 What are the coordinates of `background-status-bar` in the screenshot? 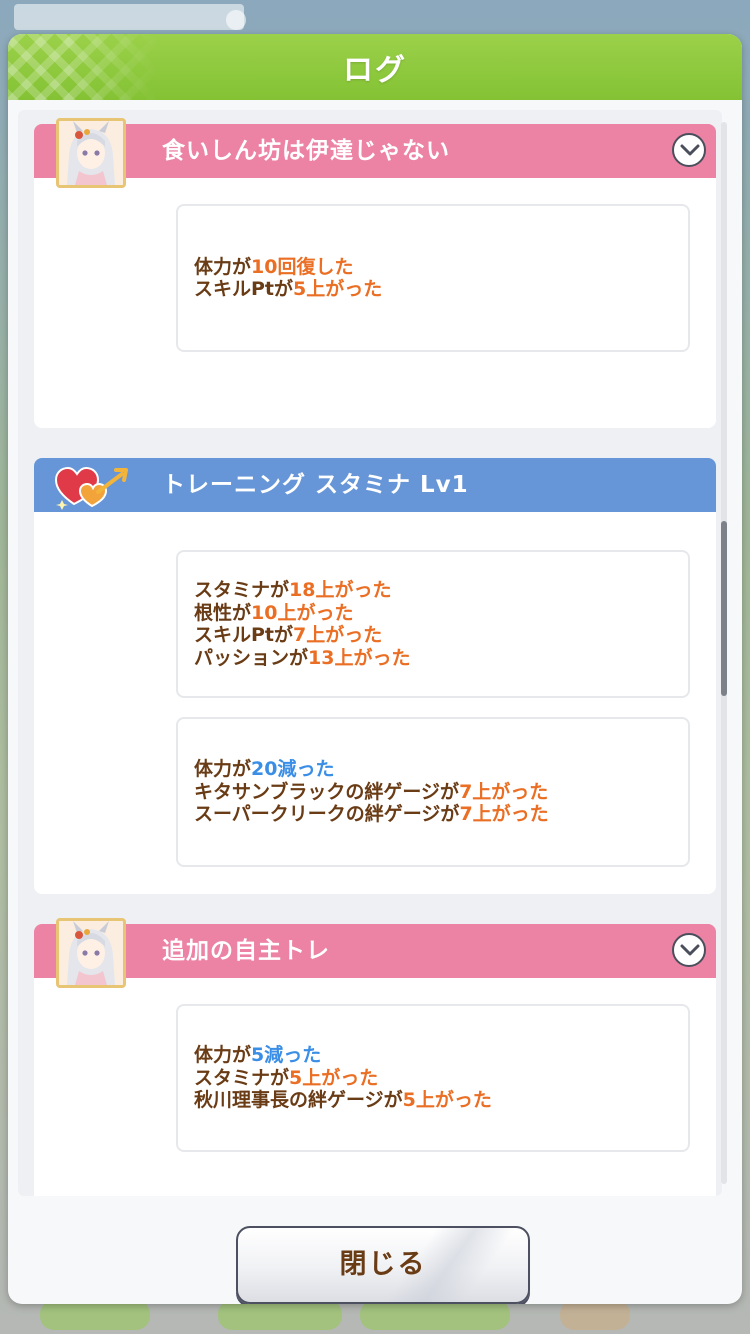 It's located at (130, 17).